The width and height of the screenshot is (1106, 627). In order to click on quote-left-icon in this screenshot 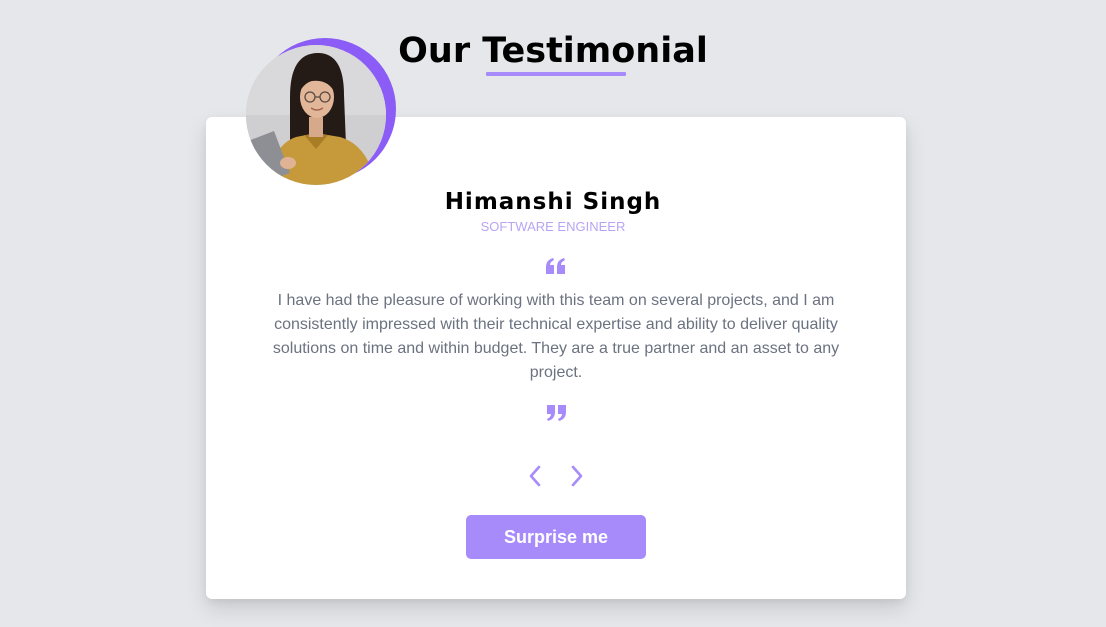, I will do `click(555, 266)`.